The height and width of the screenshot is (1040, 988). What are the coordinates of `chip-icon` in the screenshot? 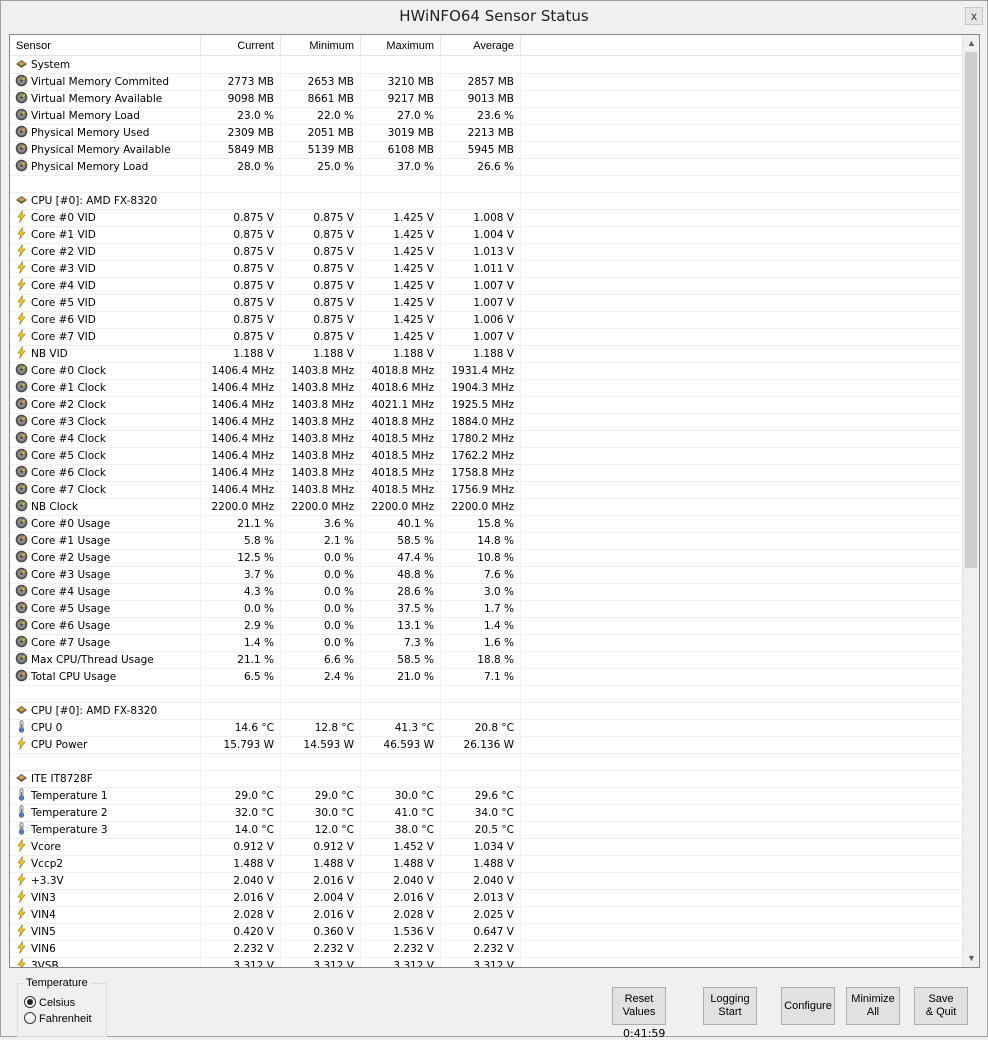 It's located at (21, 200).